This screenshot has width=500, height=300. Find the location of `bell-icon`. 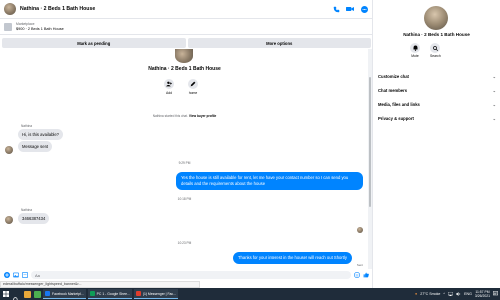

bell-icon is located at coordinates (415, 48).